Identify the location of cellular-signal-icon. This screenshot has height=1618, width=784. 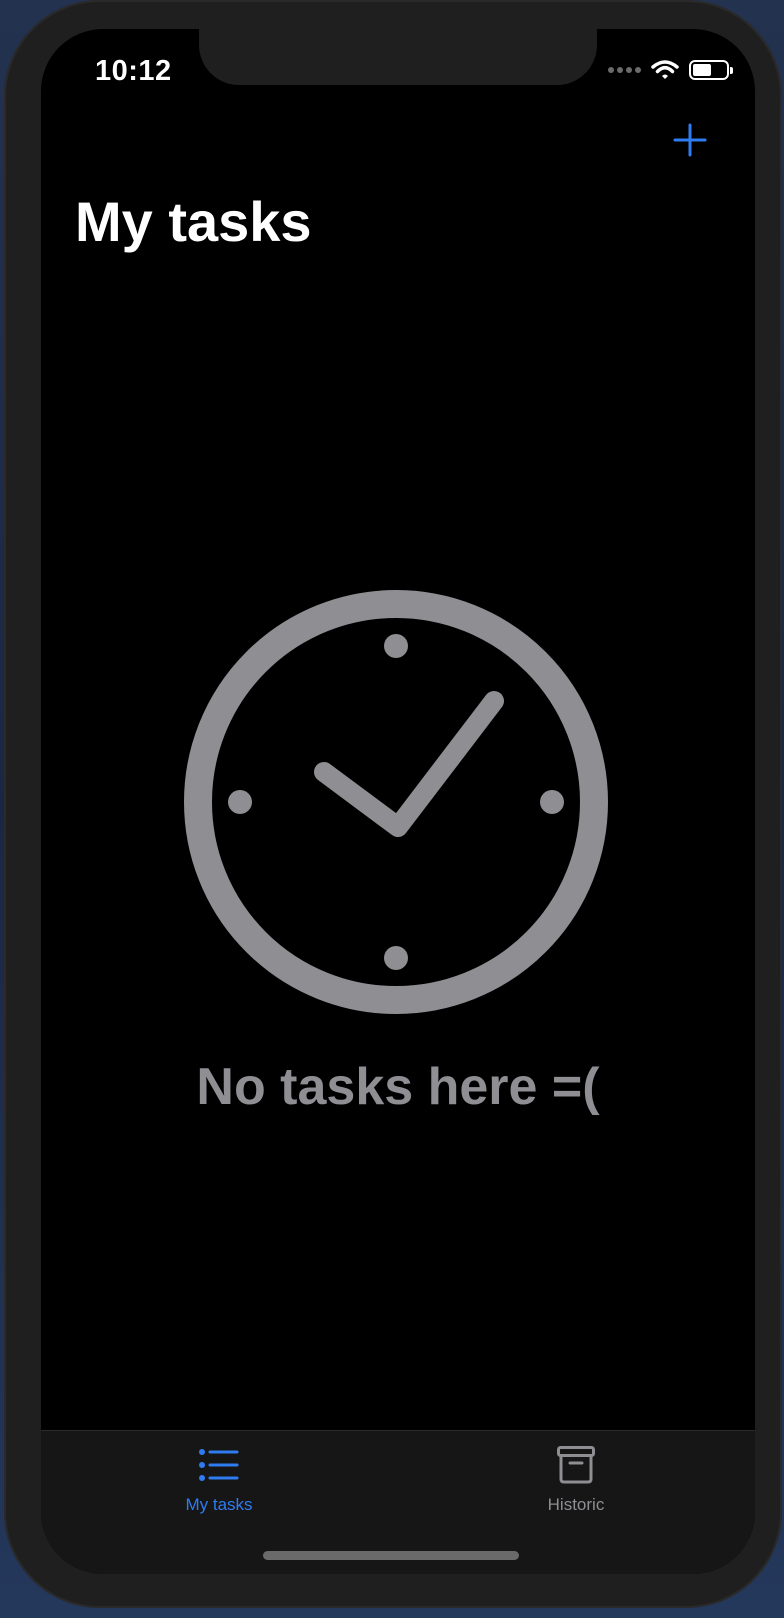
(624, 70).